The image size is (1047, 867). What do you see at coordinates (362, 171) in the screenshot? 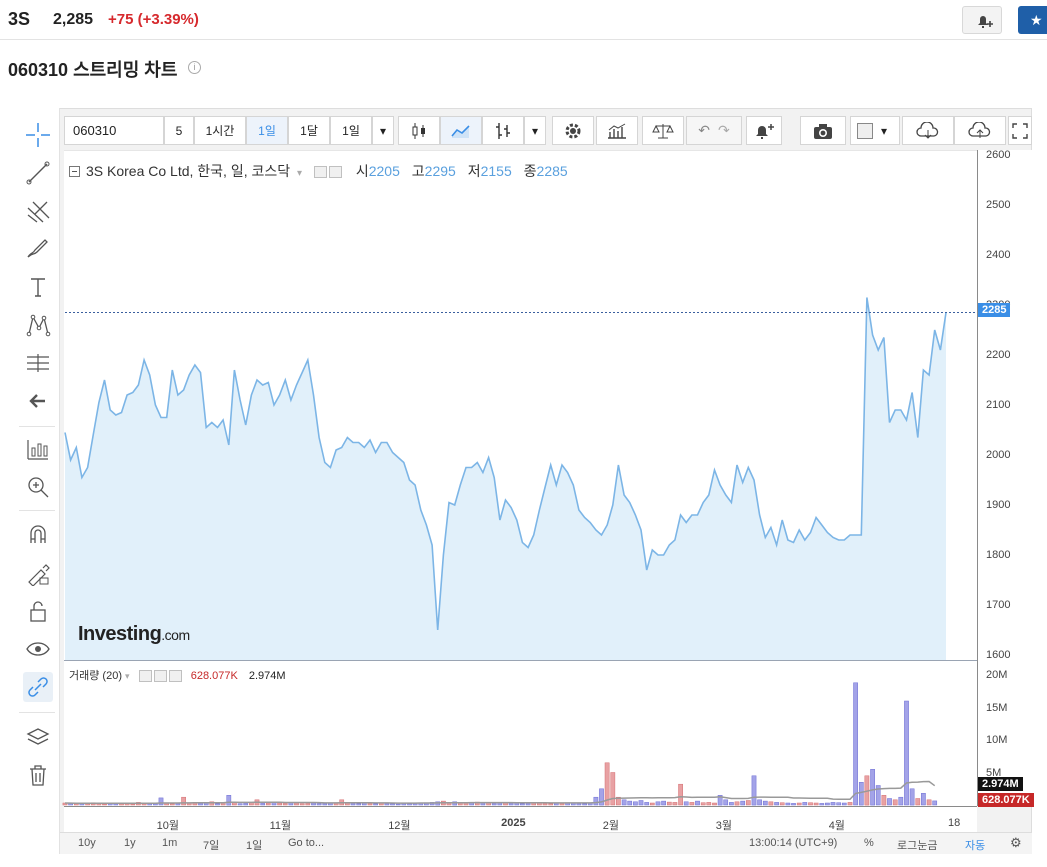
I see `open-label: 시` at bounding box center [362, 171].